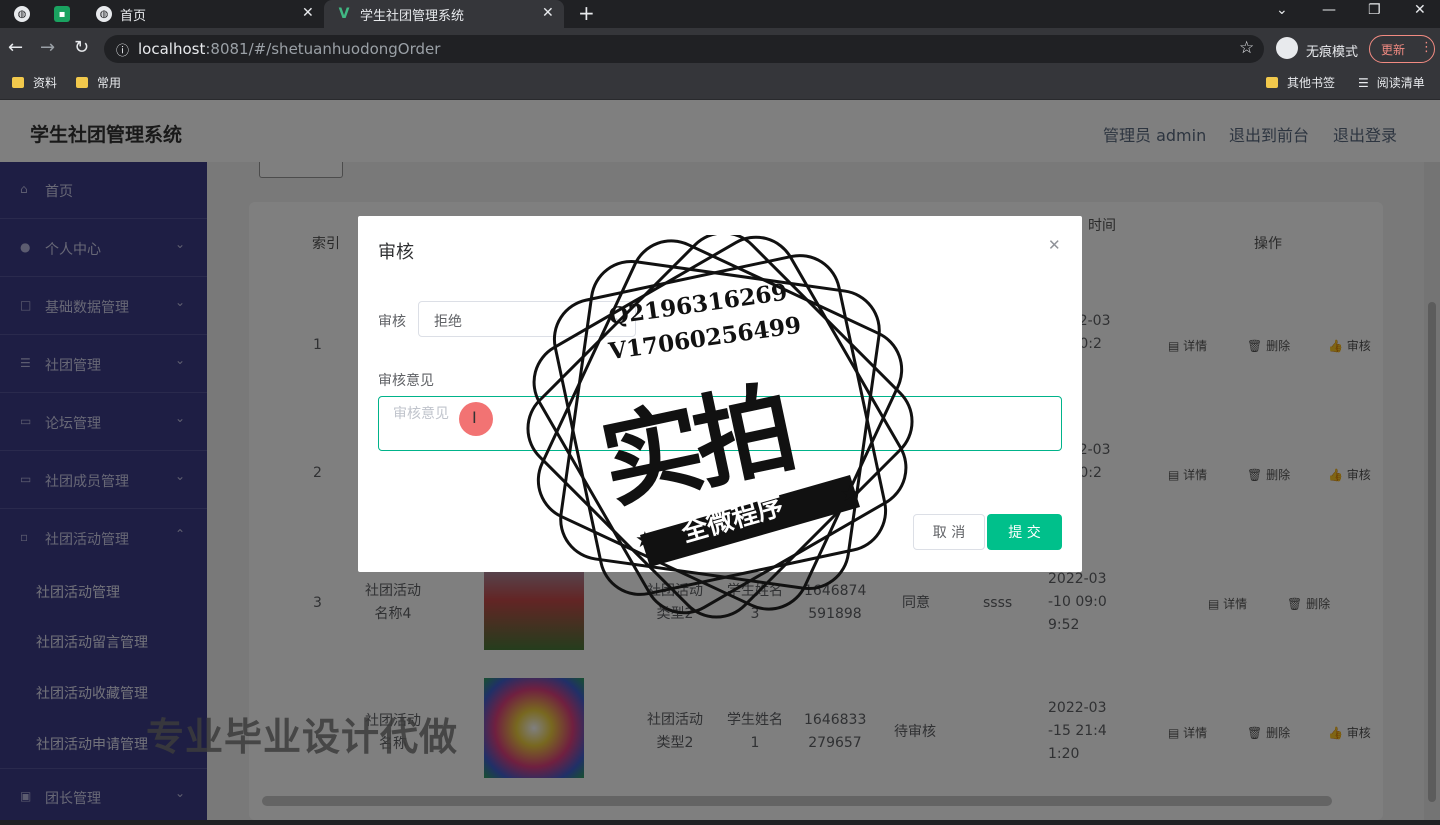 Image resolution: width=1440 pixels, height=825 pixels. I want to click on new-tab-icon: +, so click(586, 13).